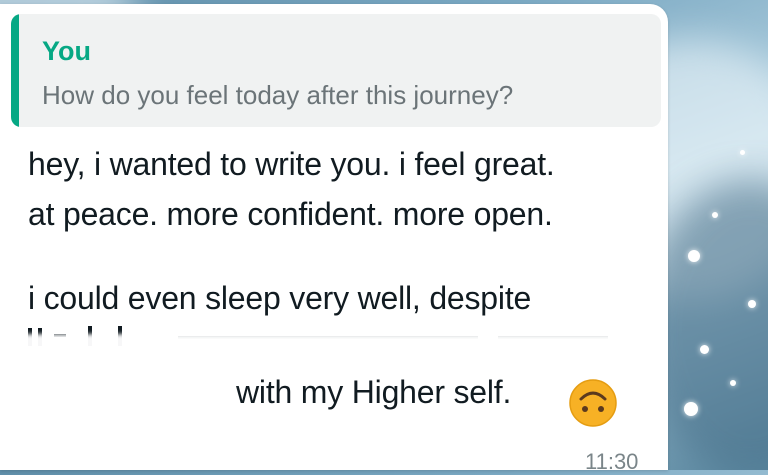 This screenshot has height=475, width=768. Describe the element at coordinates (15, 70) in the screenshot. I see `quote-accent-bar` at that location.